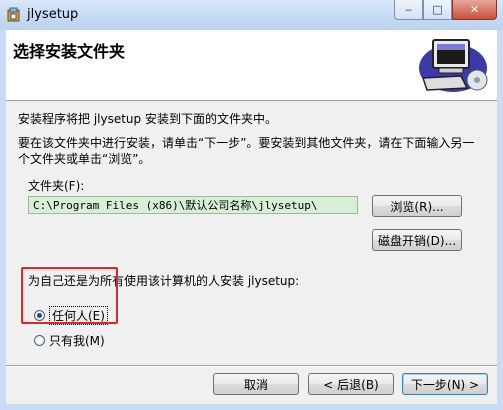 Image resolution: width=503 pixels, height=410 pixels. Describe the element at coordinates (56, 186) in the screenshot. I see `folder-label: 文件夹(F):` at that location.